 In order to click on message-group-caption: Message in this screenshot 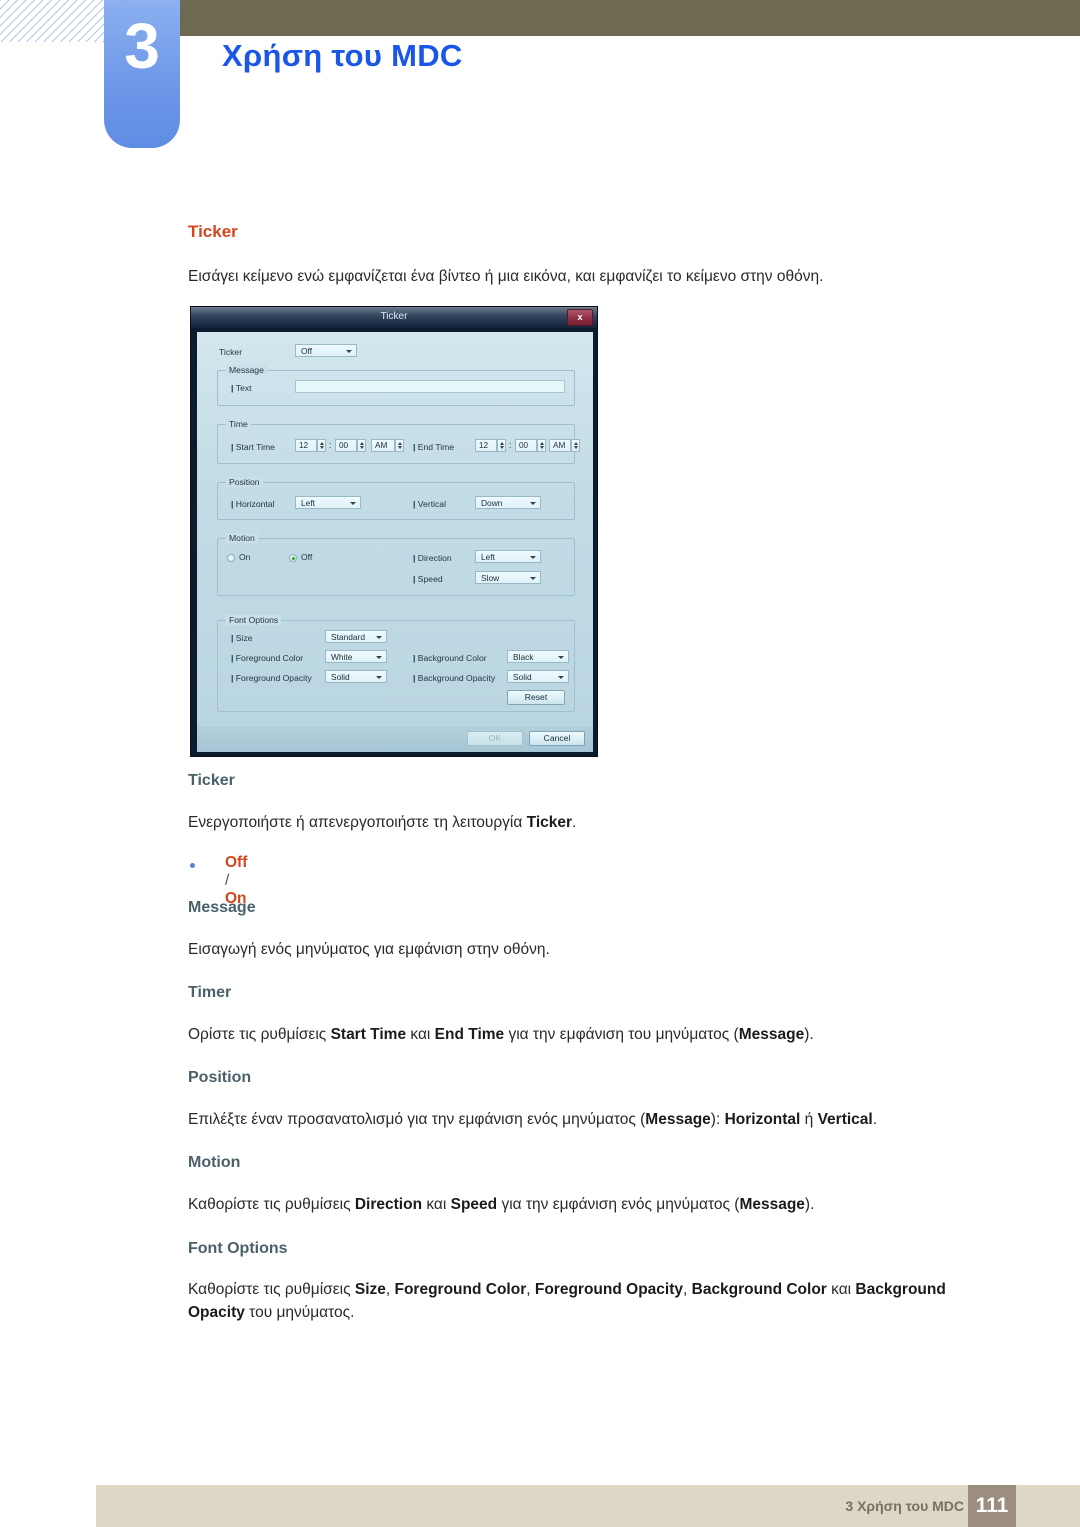, I will do `click(246, 370)`.